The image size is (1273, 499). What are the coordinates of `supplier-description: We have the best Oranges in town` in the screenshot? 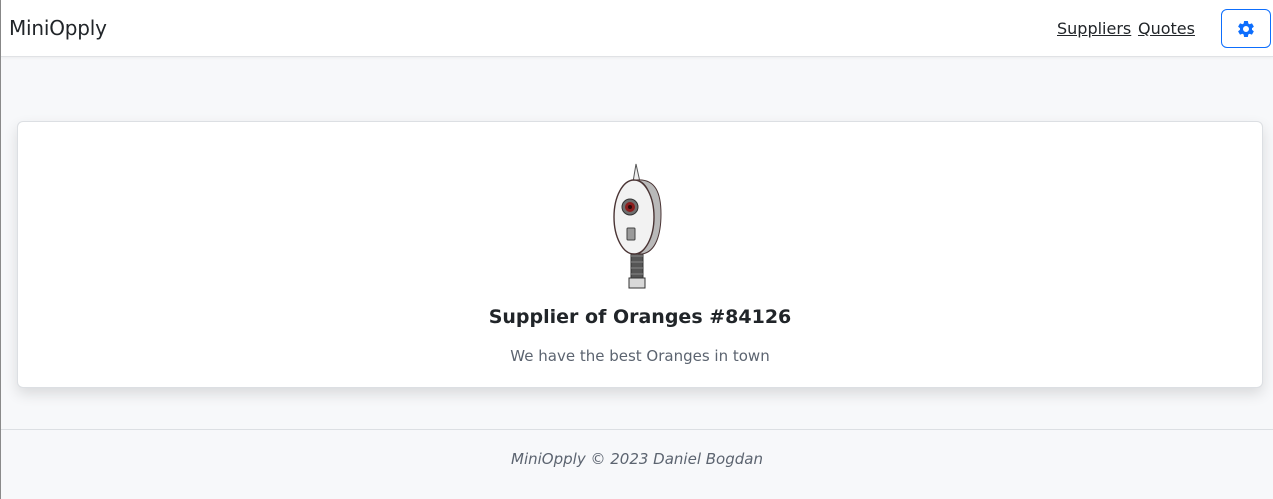 It's located at (640, 356).